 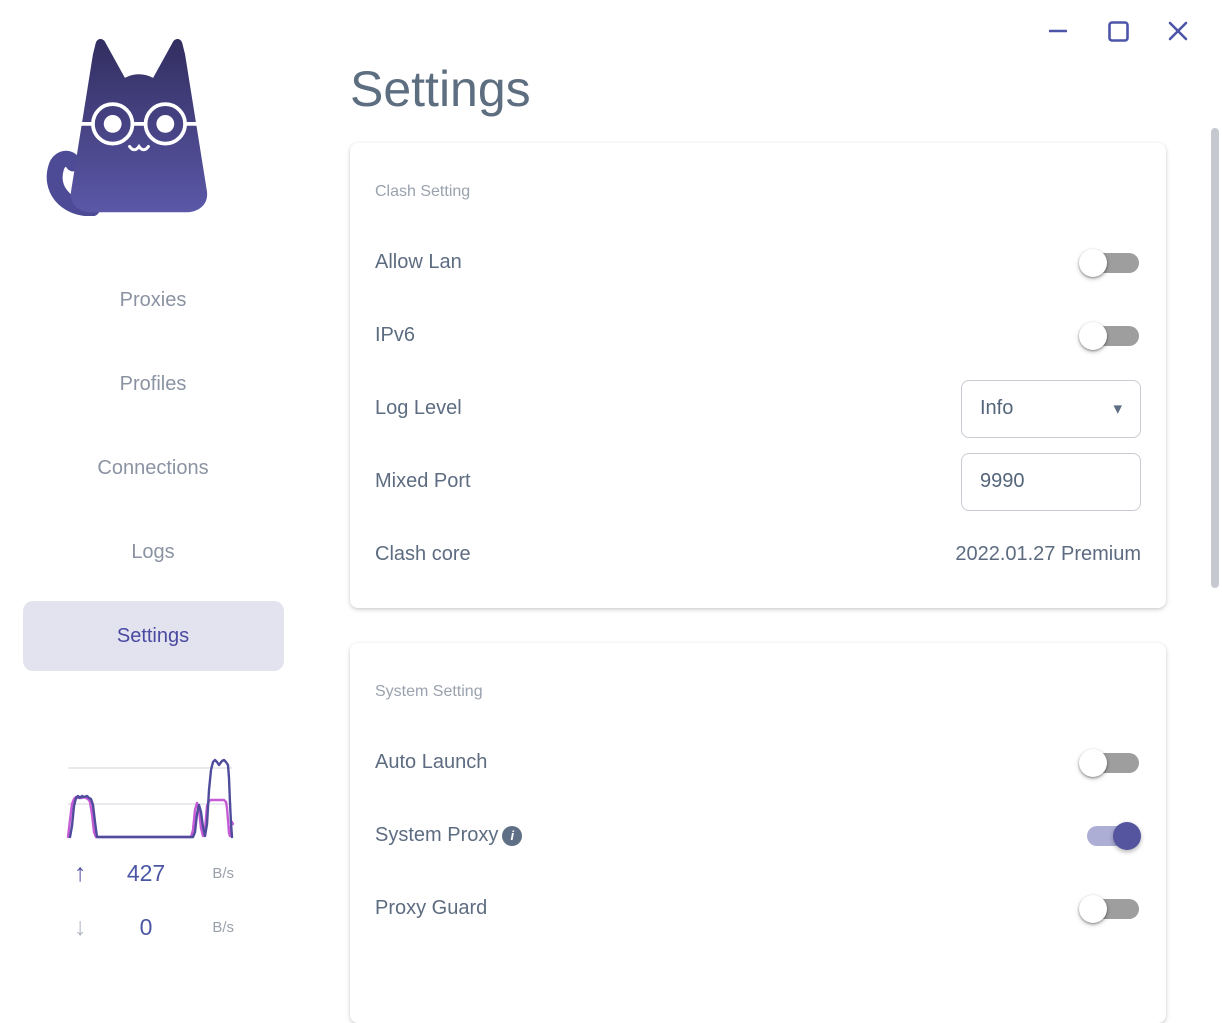 I want to click on minimize-button, so click(x=1058, y=31).